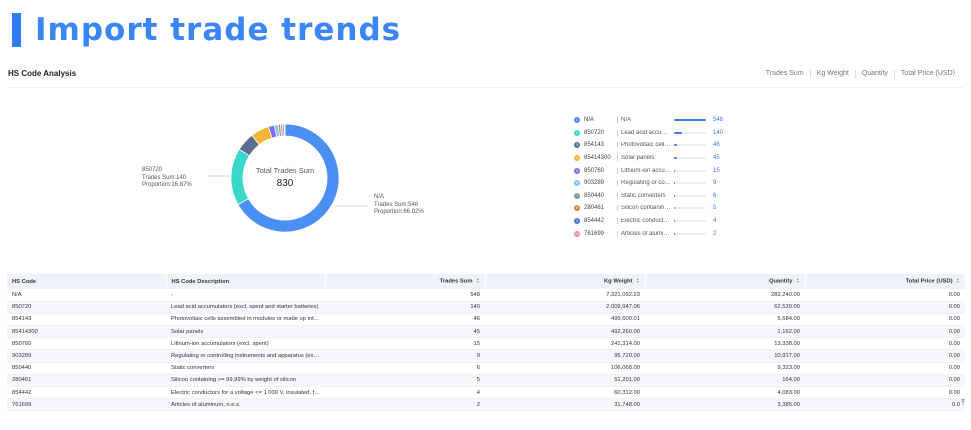 The width and height of the screenshot is (971, 430). I want to click on table-cell: 903289, so click(86, 356).